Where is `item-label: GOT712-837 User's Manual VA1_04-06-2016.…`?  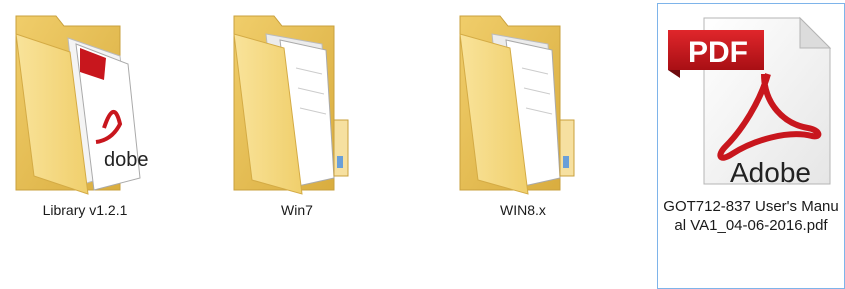
item-label: GOT712-837 User's Manual VA1_04-06-2016.… is located at coordinates (751, 216).